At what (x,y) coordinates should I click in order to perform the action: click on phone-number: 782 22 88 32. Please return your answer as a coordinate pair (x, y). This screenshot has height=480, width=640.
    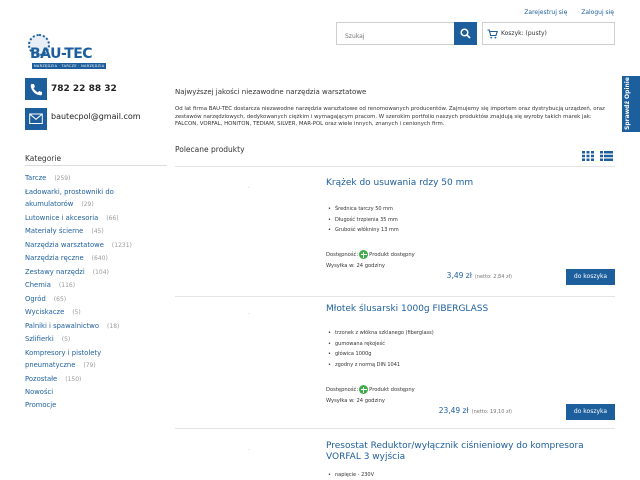
    Looking at the image, I should click on (84, 89).